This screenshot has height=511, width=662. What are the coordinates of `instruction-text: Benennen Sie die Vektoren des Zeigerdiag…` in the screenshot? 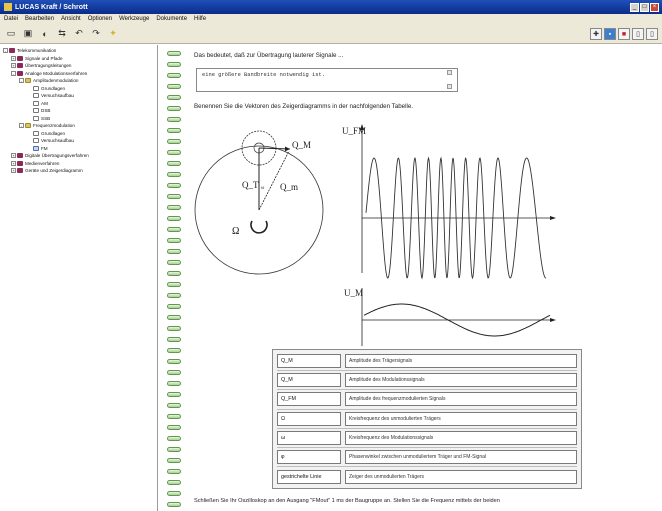 It's located at (303, 106).